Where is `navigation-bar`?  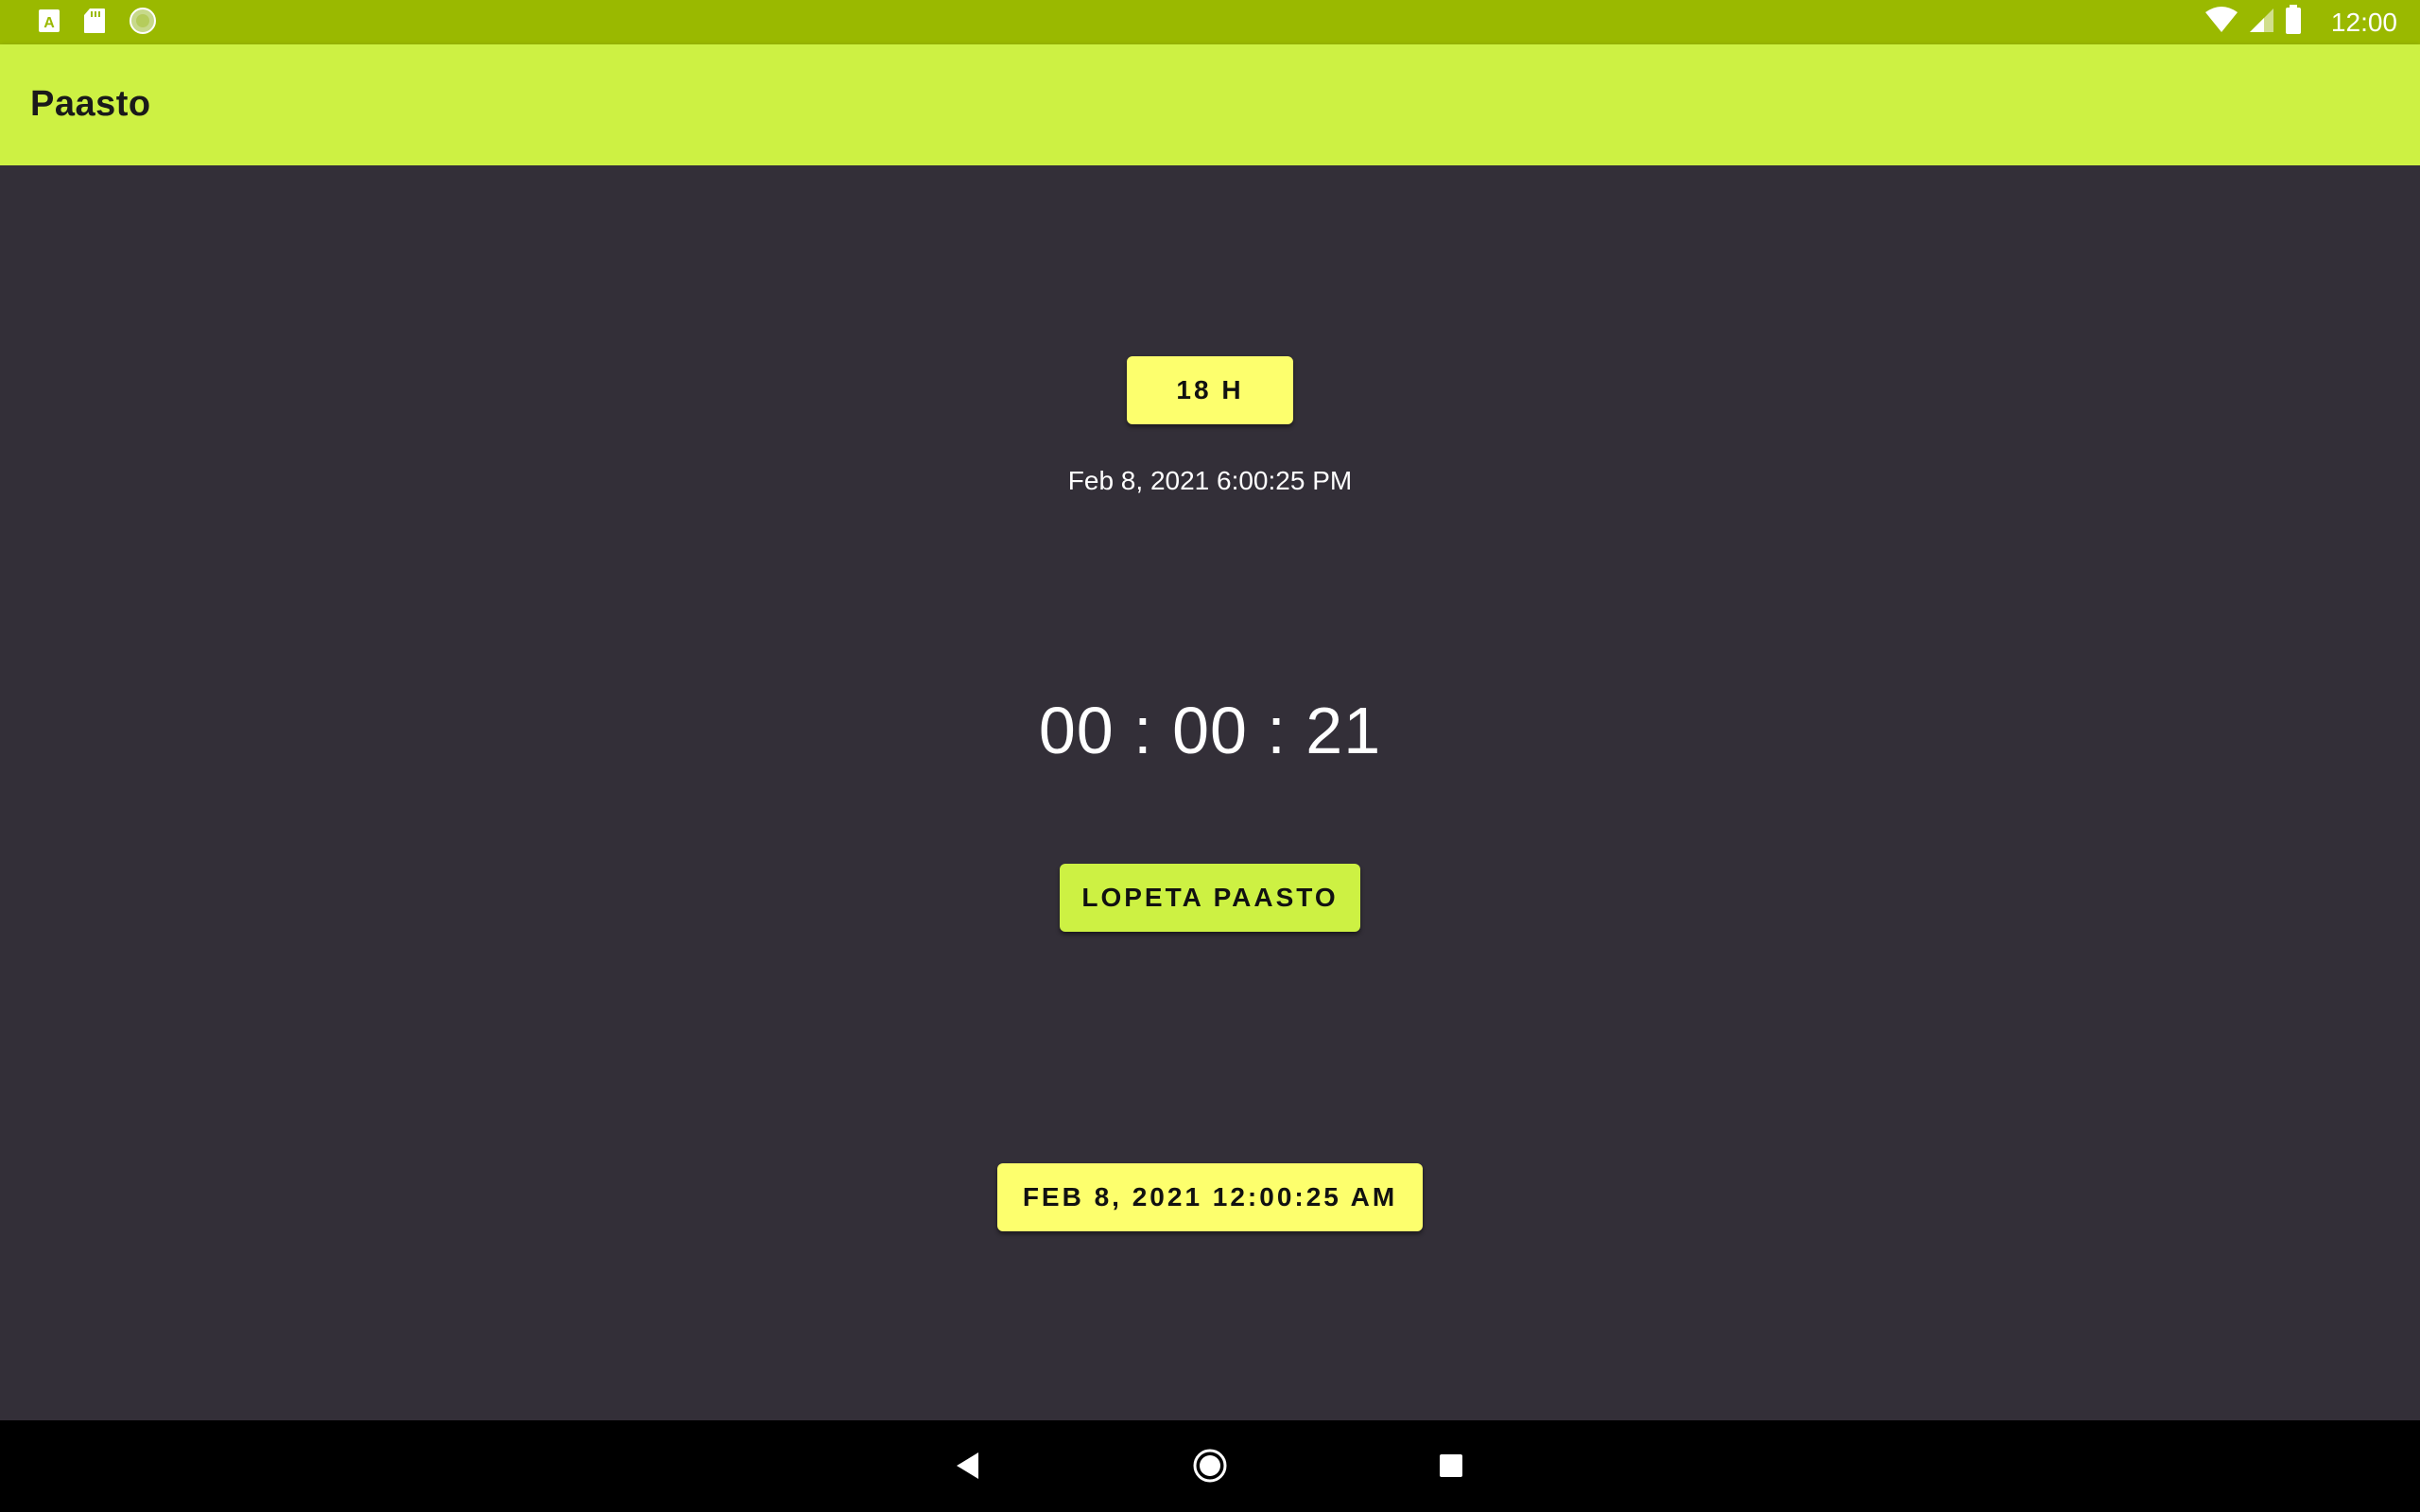
navigation-bar is located at coordinates (1210, 1466).